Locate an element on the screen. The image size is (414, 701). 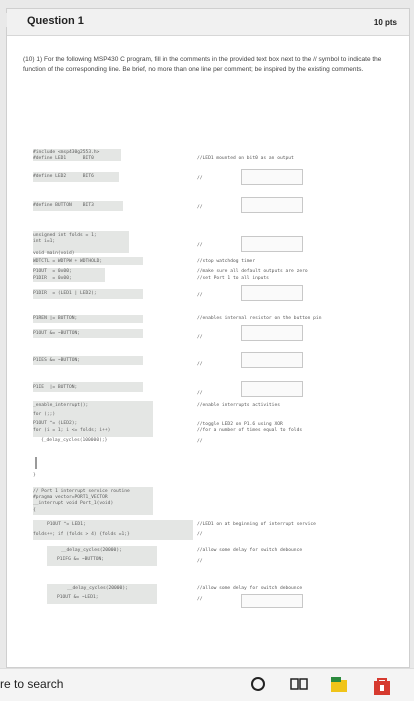
code-comment: //toggle LED2 on P1.6 using XOR is located at coordinates (240, 424).